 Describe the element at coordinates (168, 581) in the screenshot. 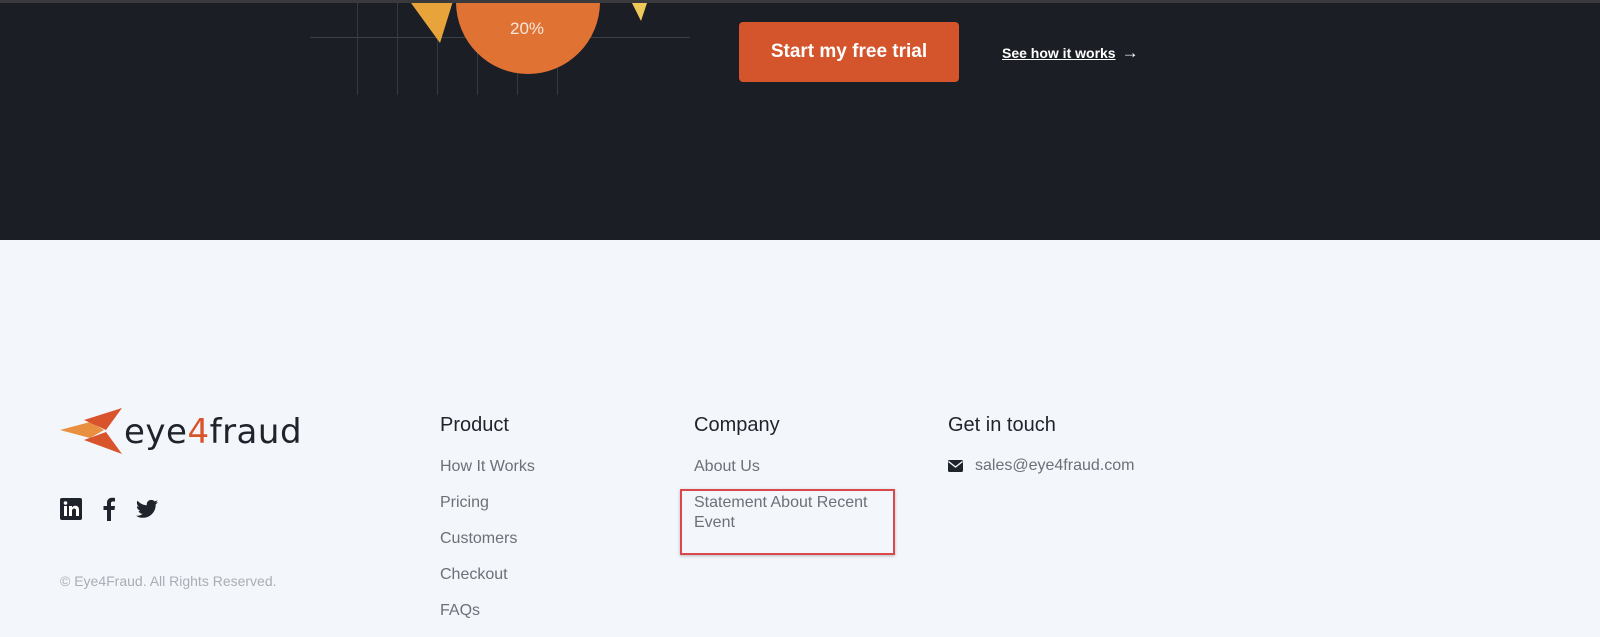

I see `copyright: © Eye4Fraud. All Rights Reserved.` at that location.